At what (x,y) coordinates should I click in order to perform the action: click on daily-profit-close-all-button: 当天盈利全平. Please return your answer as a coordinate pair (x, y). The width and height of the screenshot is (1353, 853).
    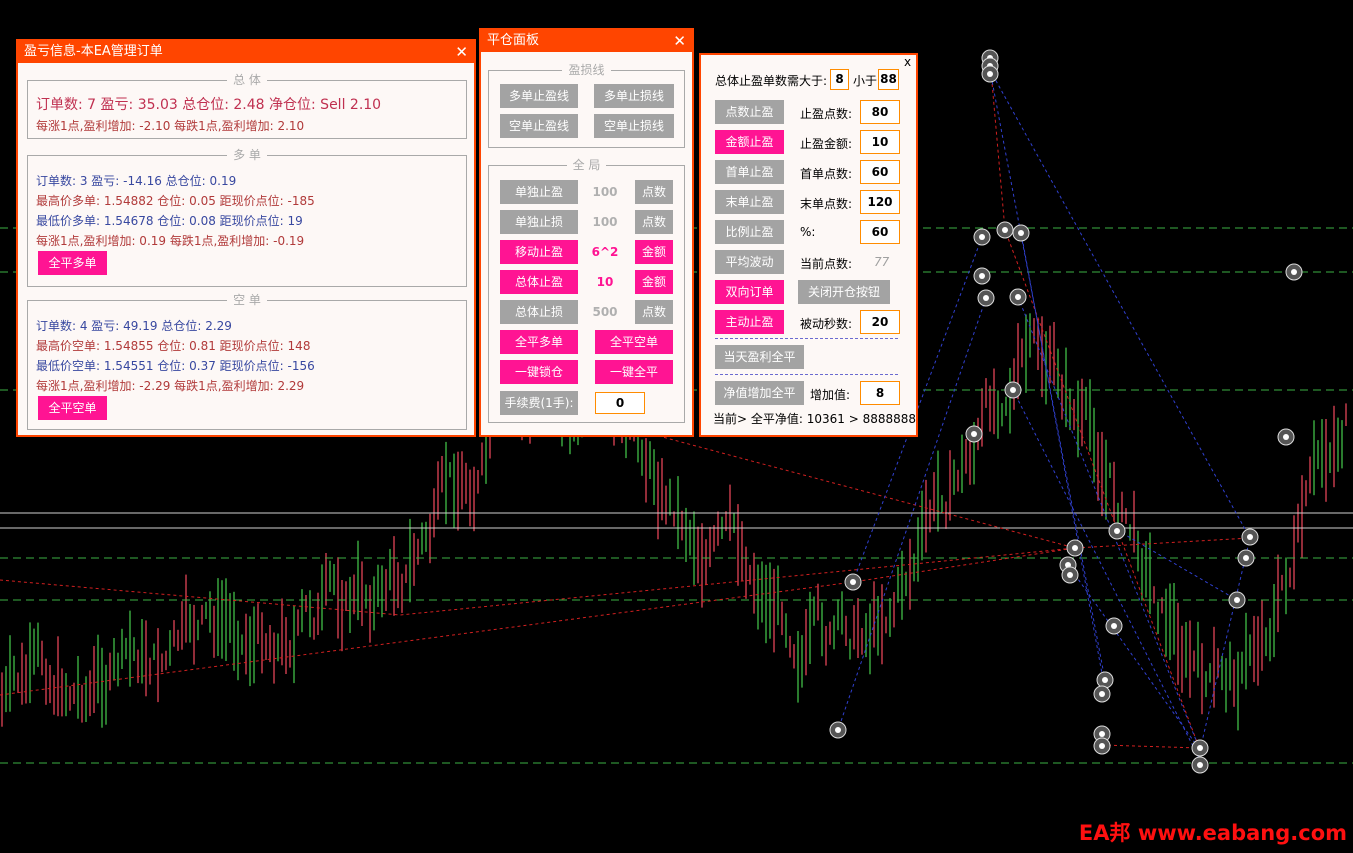
    Looking at the image, I should click on (759, 357).